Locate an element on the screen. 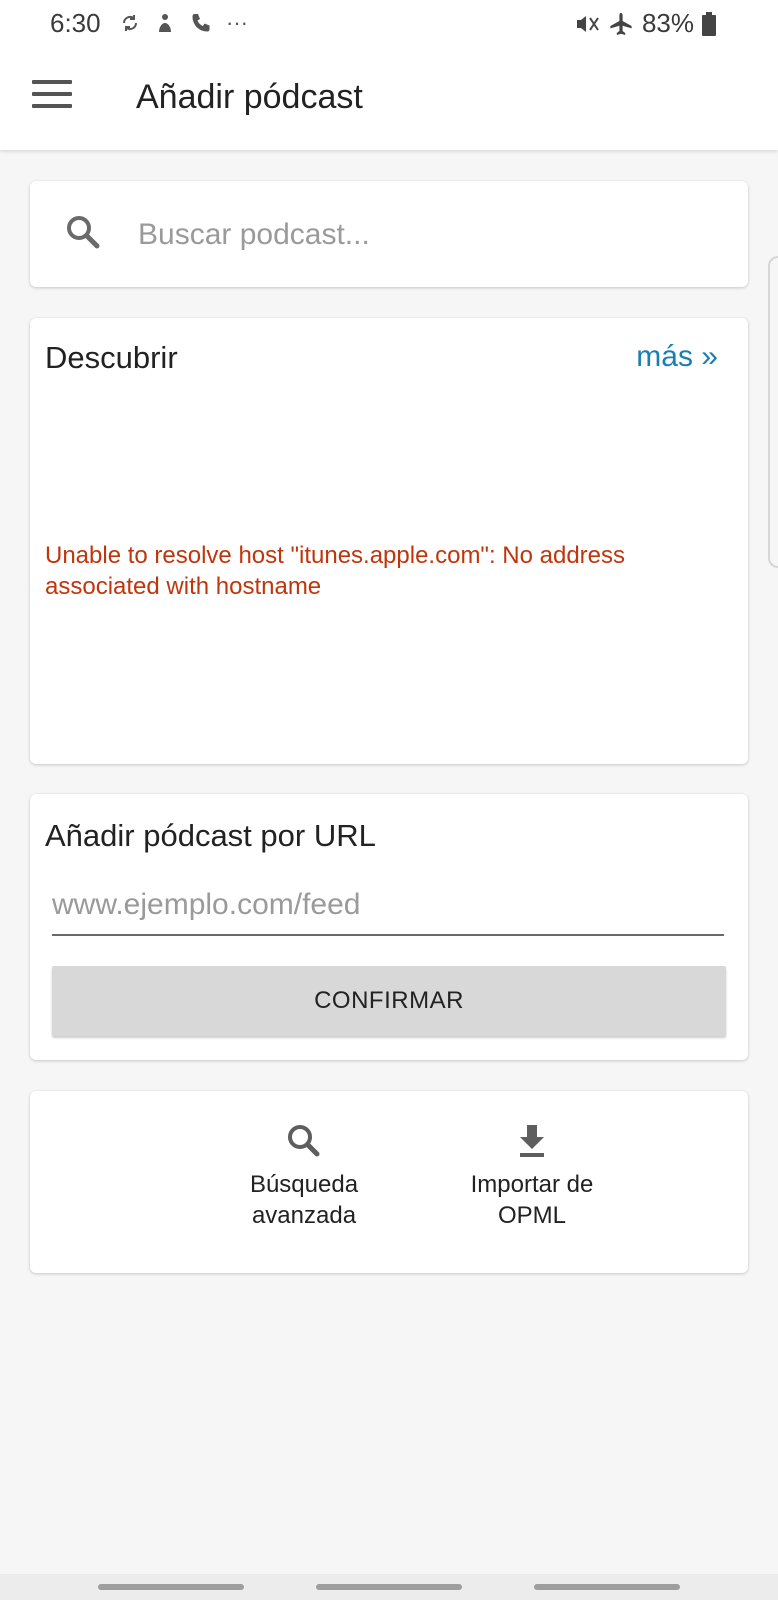  hamburger-menu-icon is located at coordinates (52, 98).